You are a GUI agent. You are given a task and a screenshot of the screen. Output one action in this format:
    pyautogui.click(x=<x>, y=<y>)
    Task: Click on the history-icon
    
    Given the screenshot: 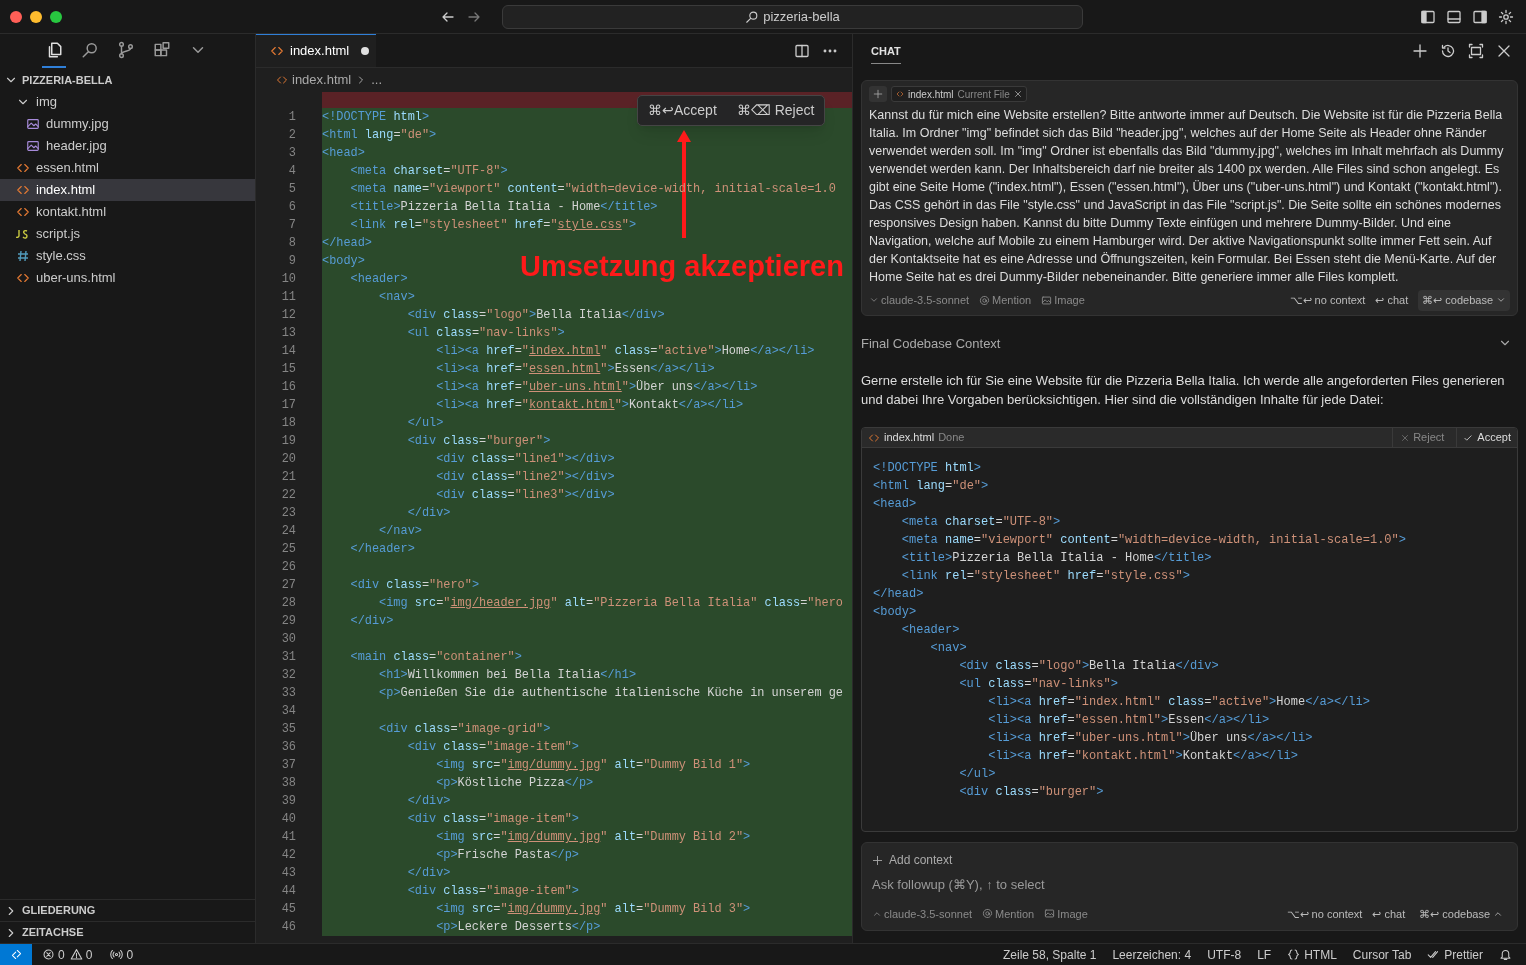 What is the action you would take?
    pyautogui.click(x=1448, y=51)
    